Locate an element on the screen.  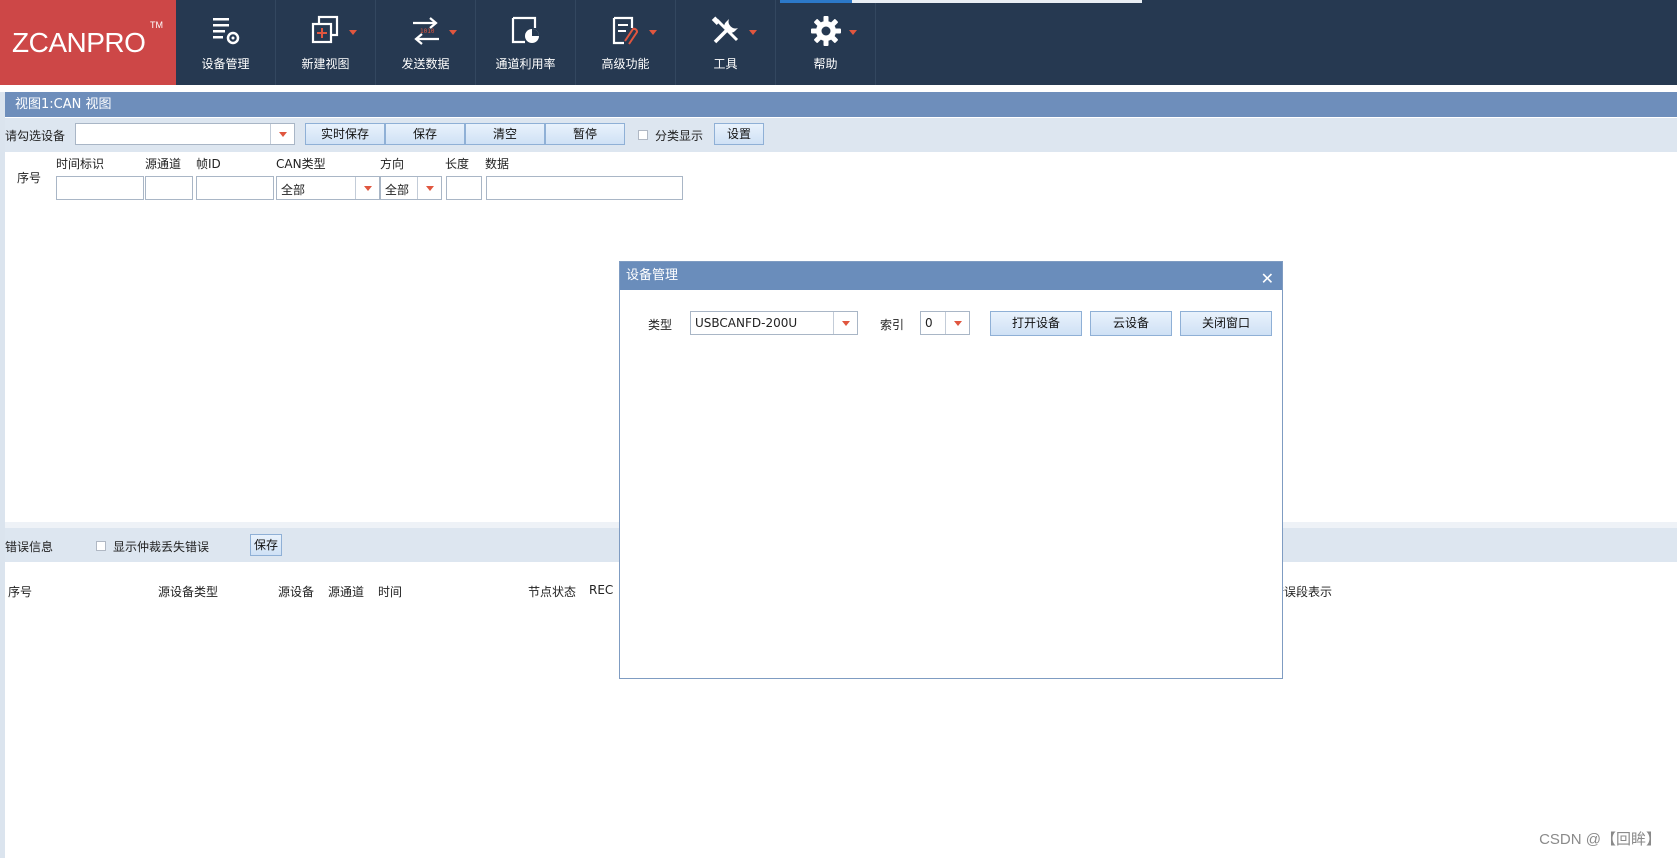
select-device-label: 请勾选设备 is located at coordinates (35, 136).